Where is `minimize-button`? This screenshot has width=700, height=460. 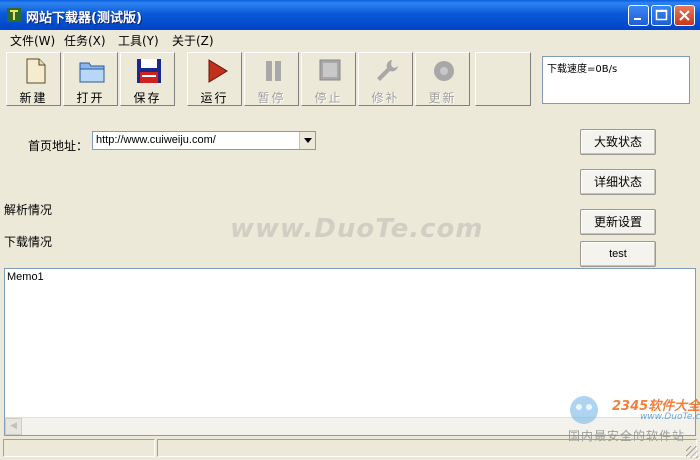
minimize-button is located at coordinates (638, 15).